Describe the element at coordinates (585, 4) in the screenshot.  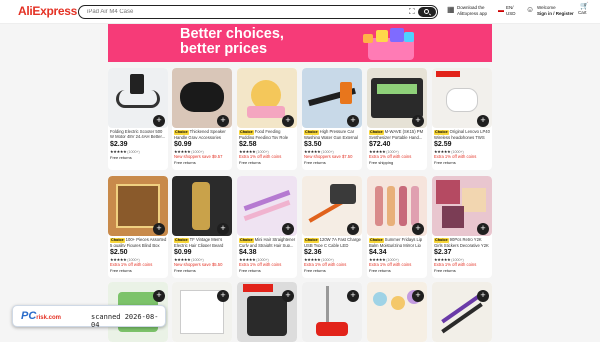
I see `cart-count: 0` at that location.